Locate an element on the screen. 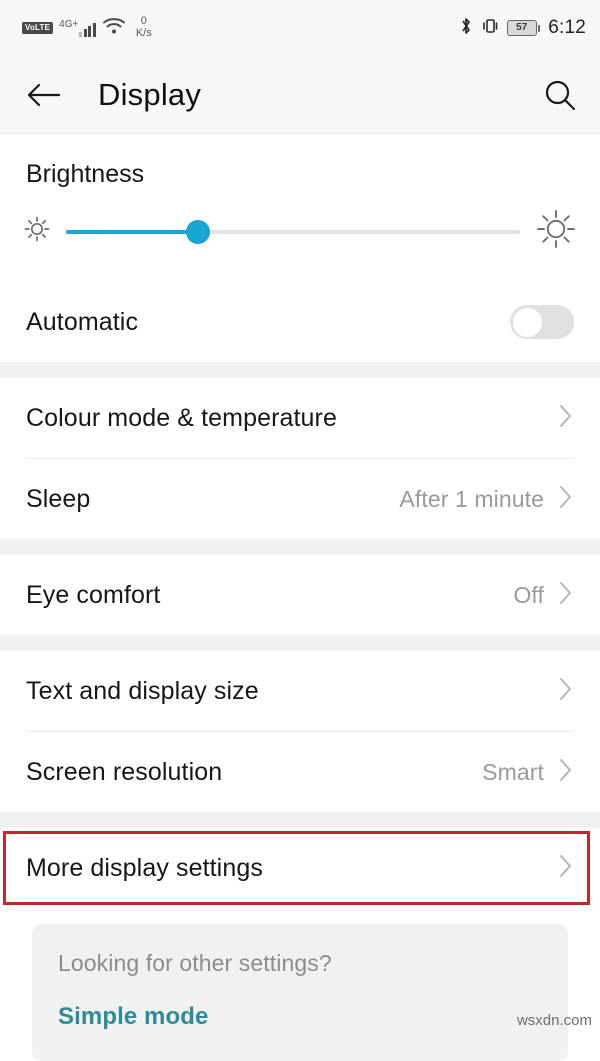  slider-thumb is located at coordinates (197, 231).